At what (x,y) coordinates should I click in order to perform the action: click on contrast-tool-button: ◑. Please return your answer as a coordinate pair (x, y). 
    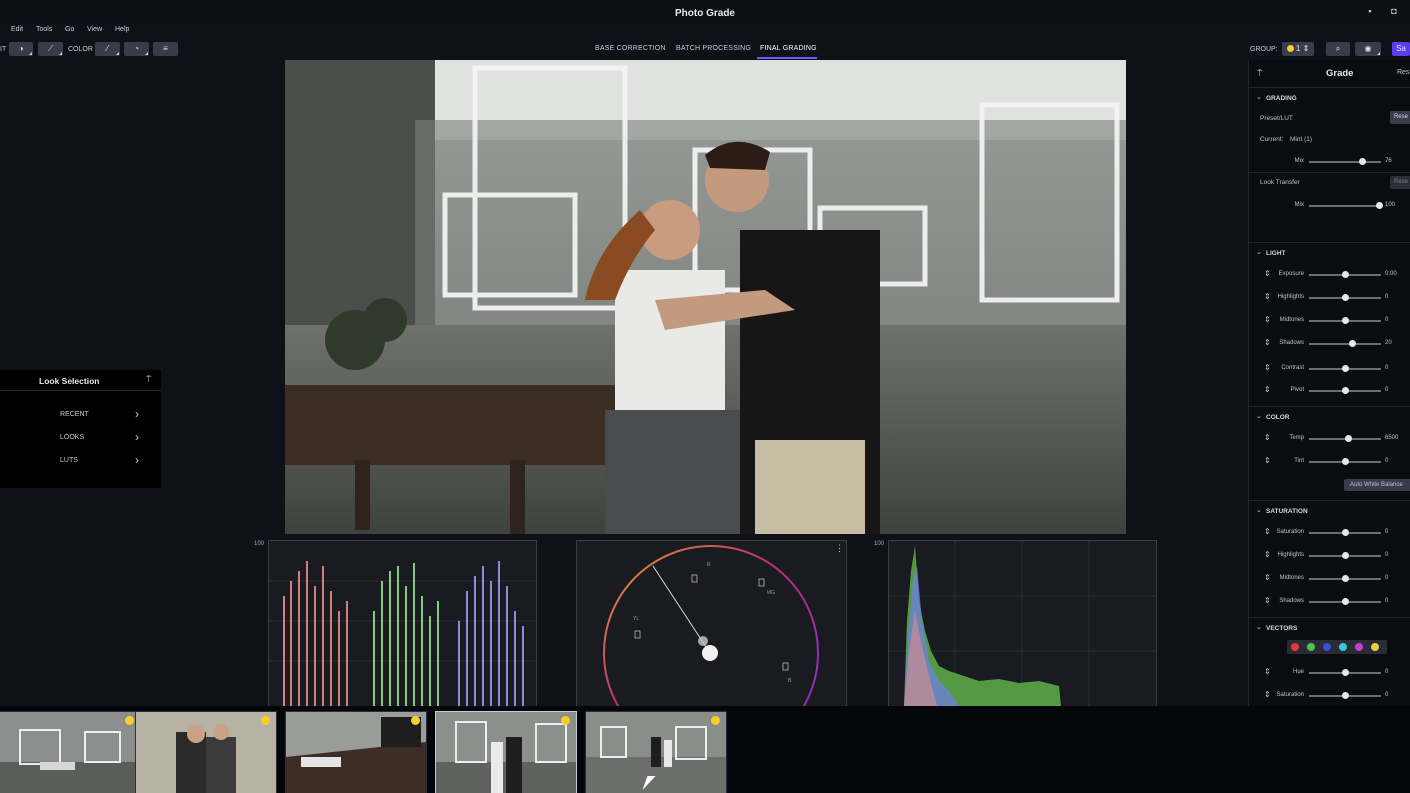
    Looking at the image, I should click on (21, 49).